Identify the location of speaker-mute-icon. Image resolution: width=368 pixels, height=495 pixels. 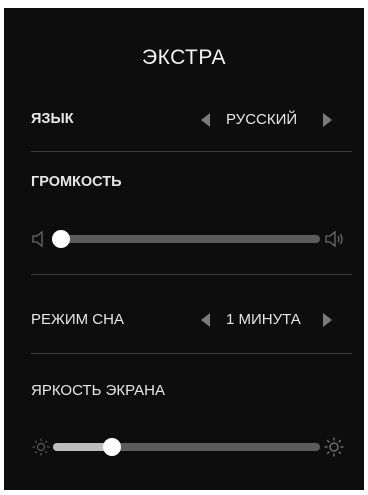
(37, 239).